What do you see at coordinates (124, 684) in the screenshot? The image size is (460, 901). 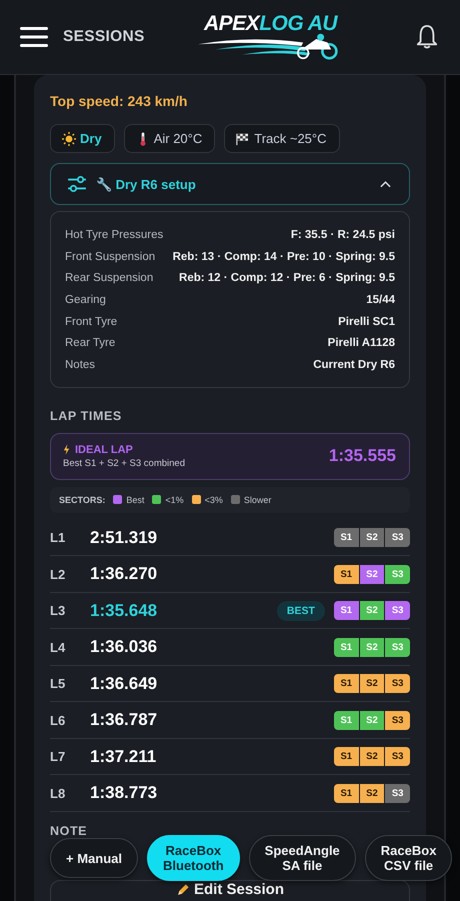 I see `lap-time: 1:36.649` at bounding box center [124, 684].